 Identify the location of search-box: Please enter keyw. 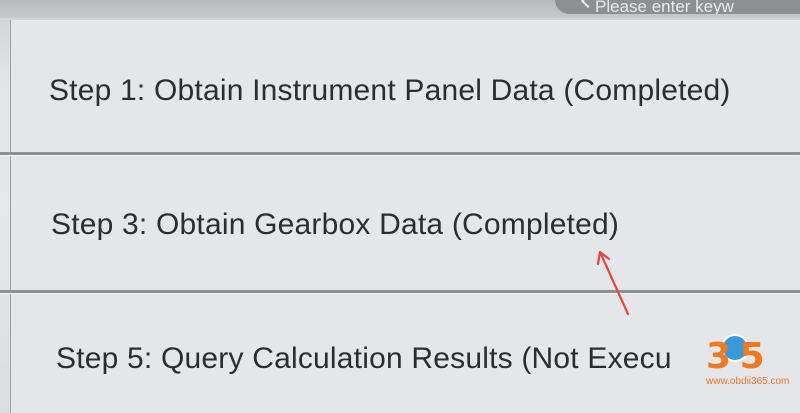
(677, 7).